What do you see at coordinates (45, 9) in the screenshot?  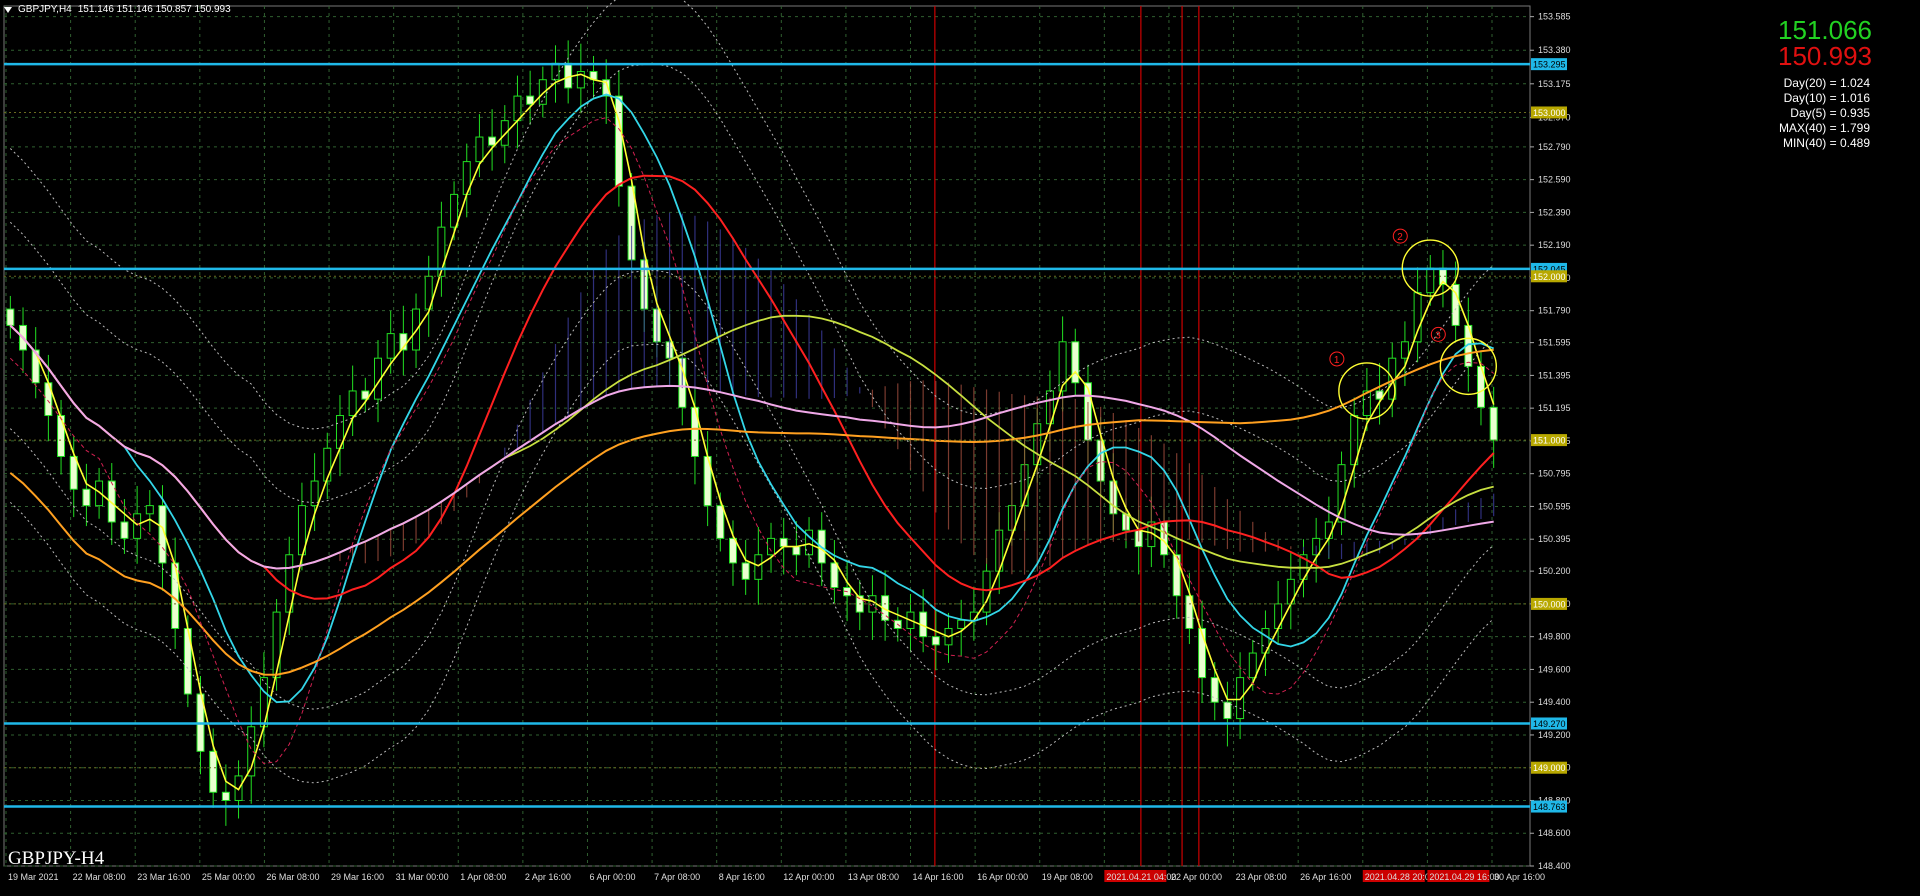 I see `symbol-label: GBPJPY,H4` at bounding box center [45, 9].